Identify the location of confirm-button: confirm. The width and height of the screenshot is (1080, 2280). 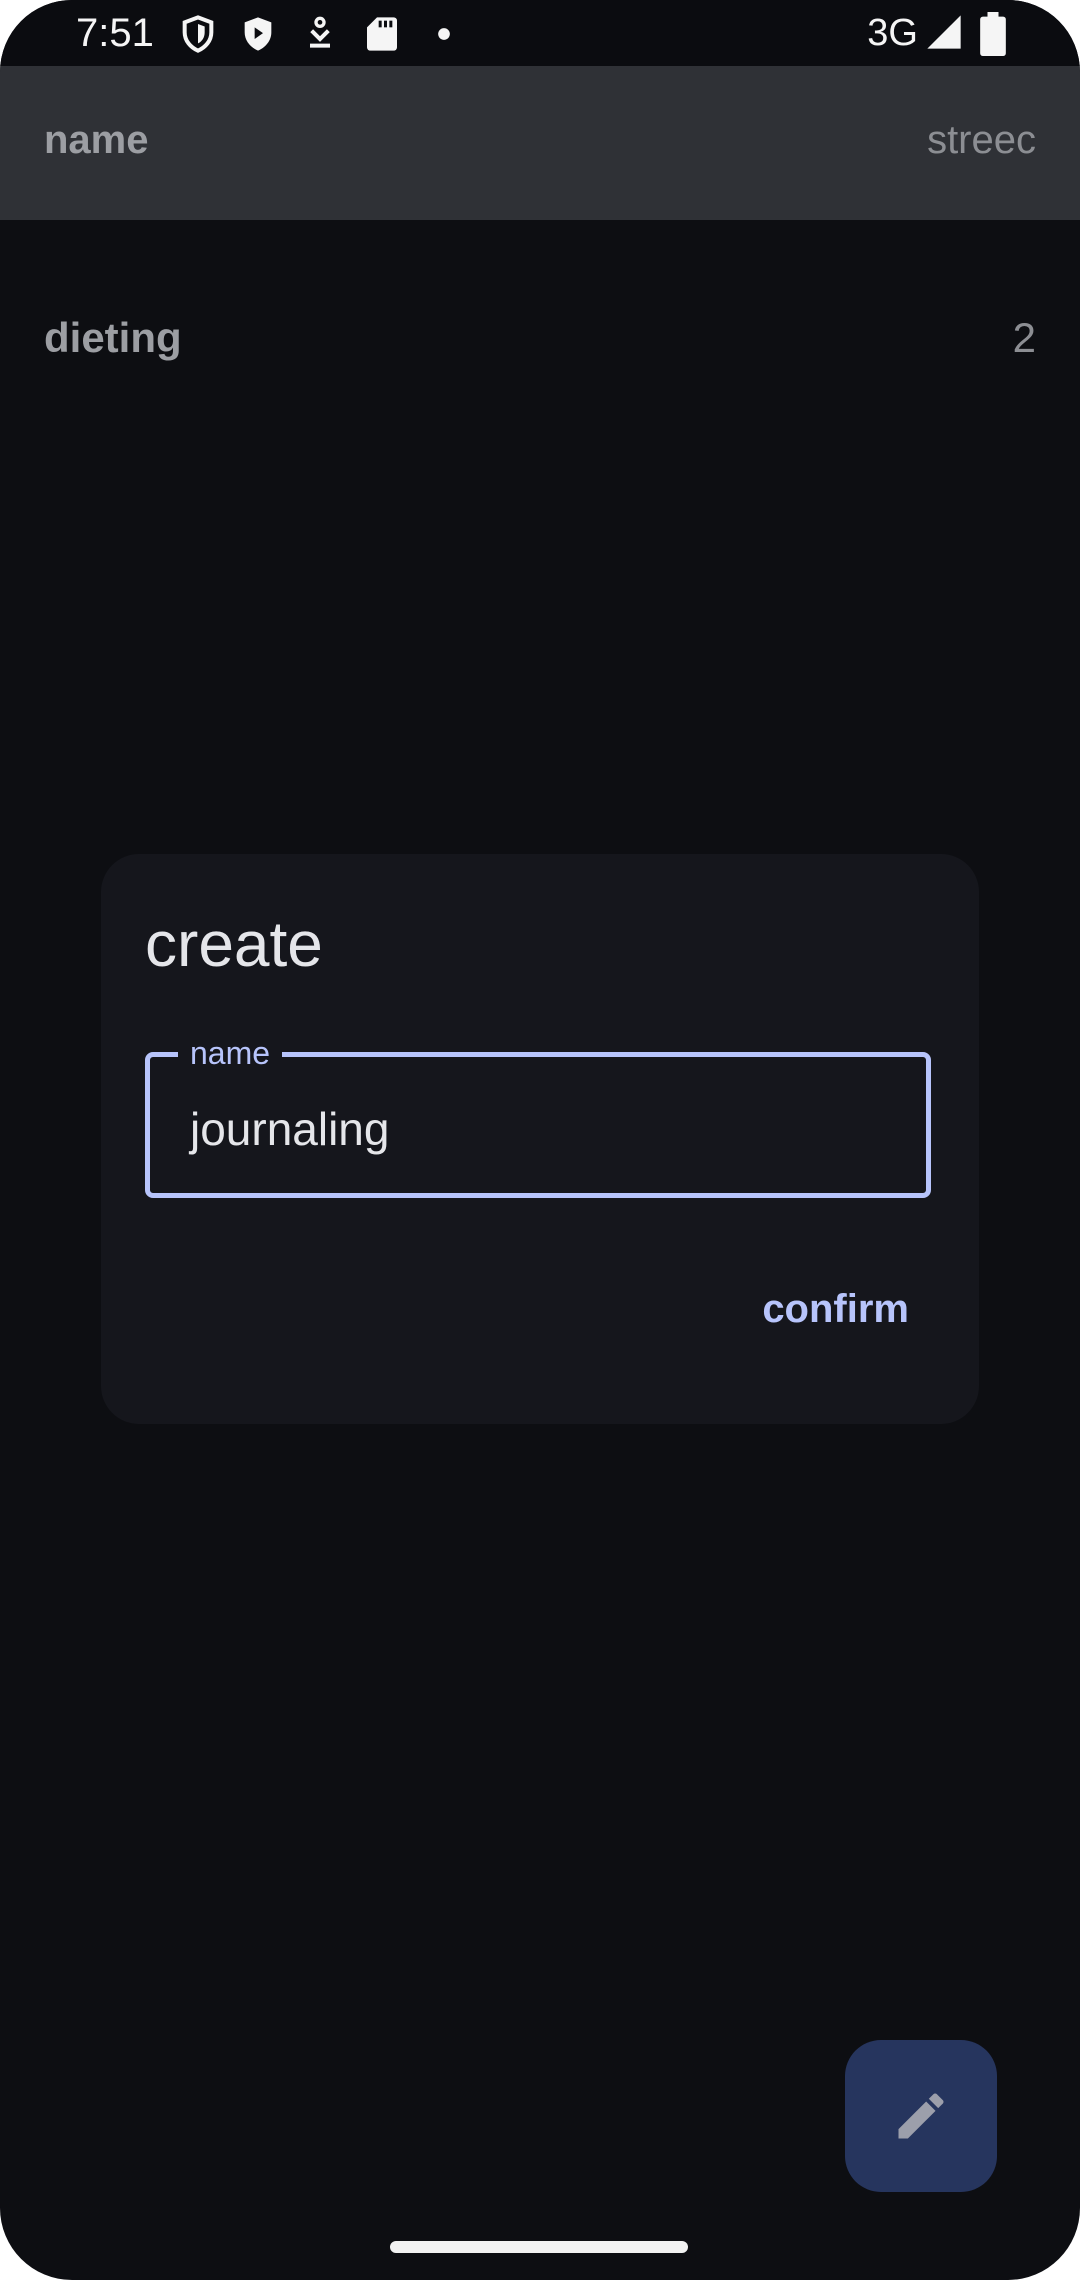
(835, 1309).